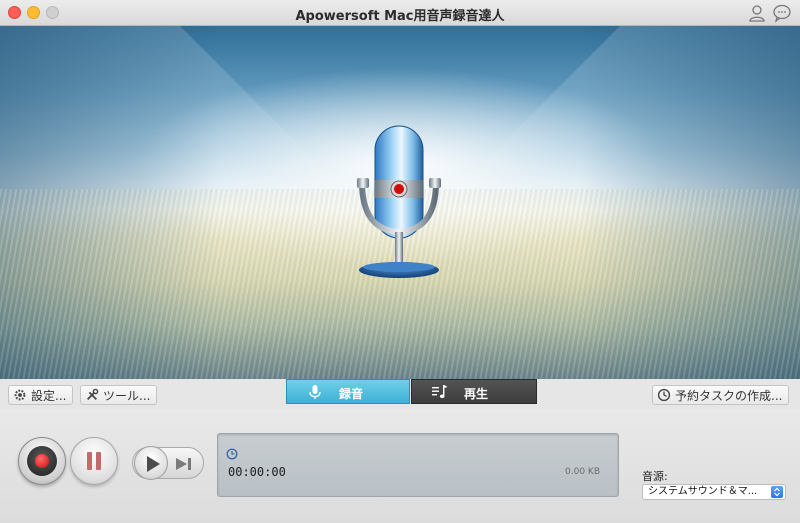  I want to click on play-button, so click(151, 463).